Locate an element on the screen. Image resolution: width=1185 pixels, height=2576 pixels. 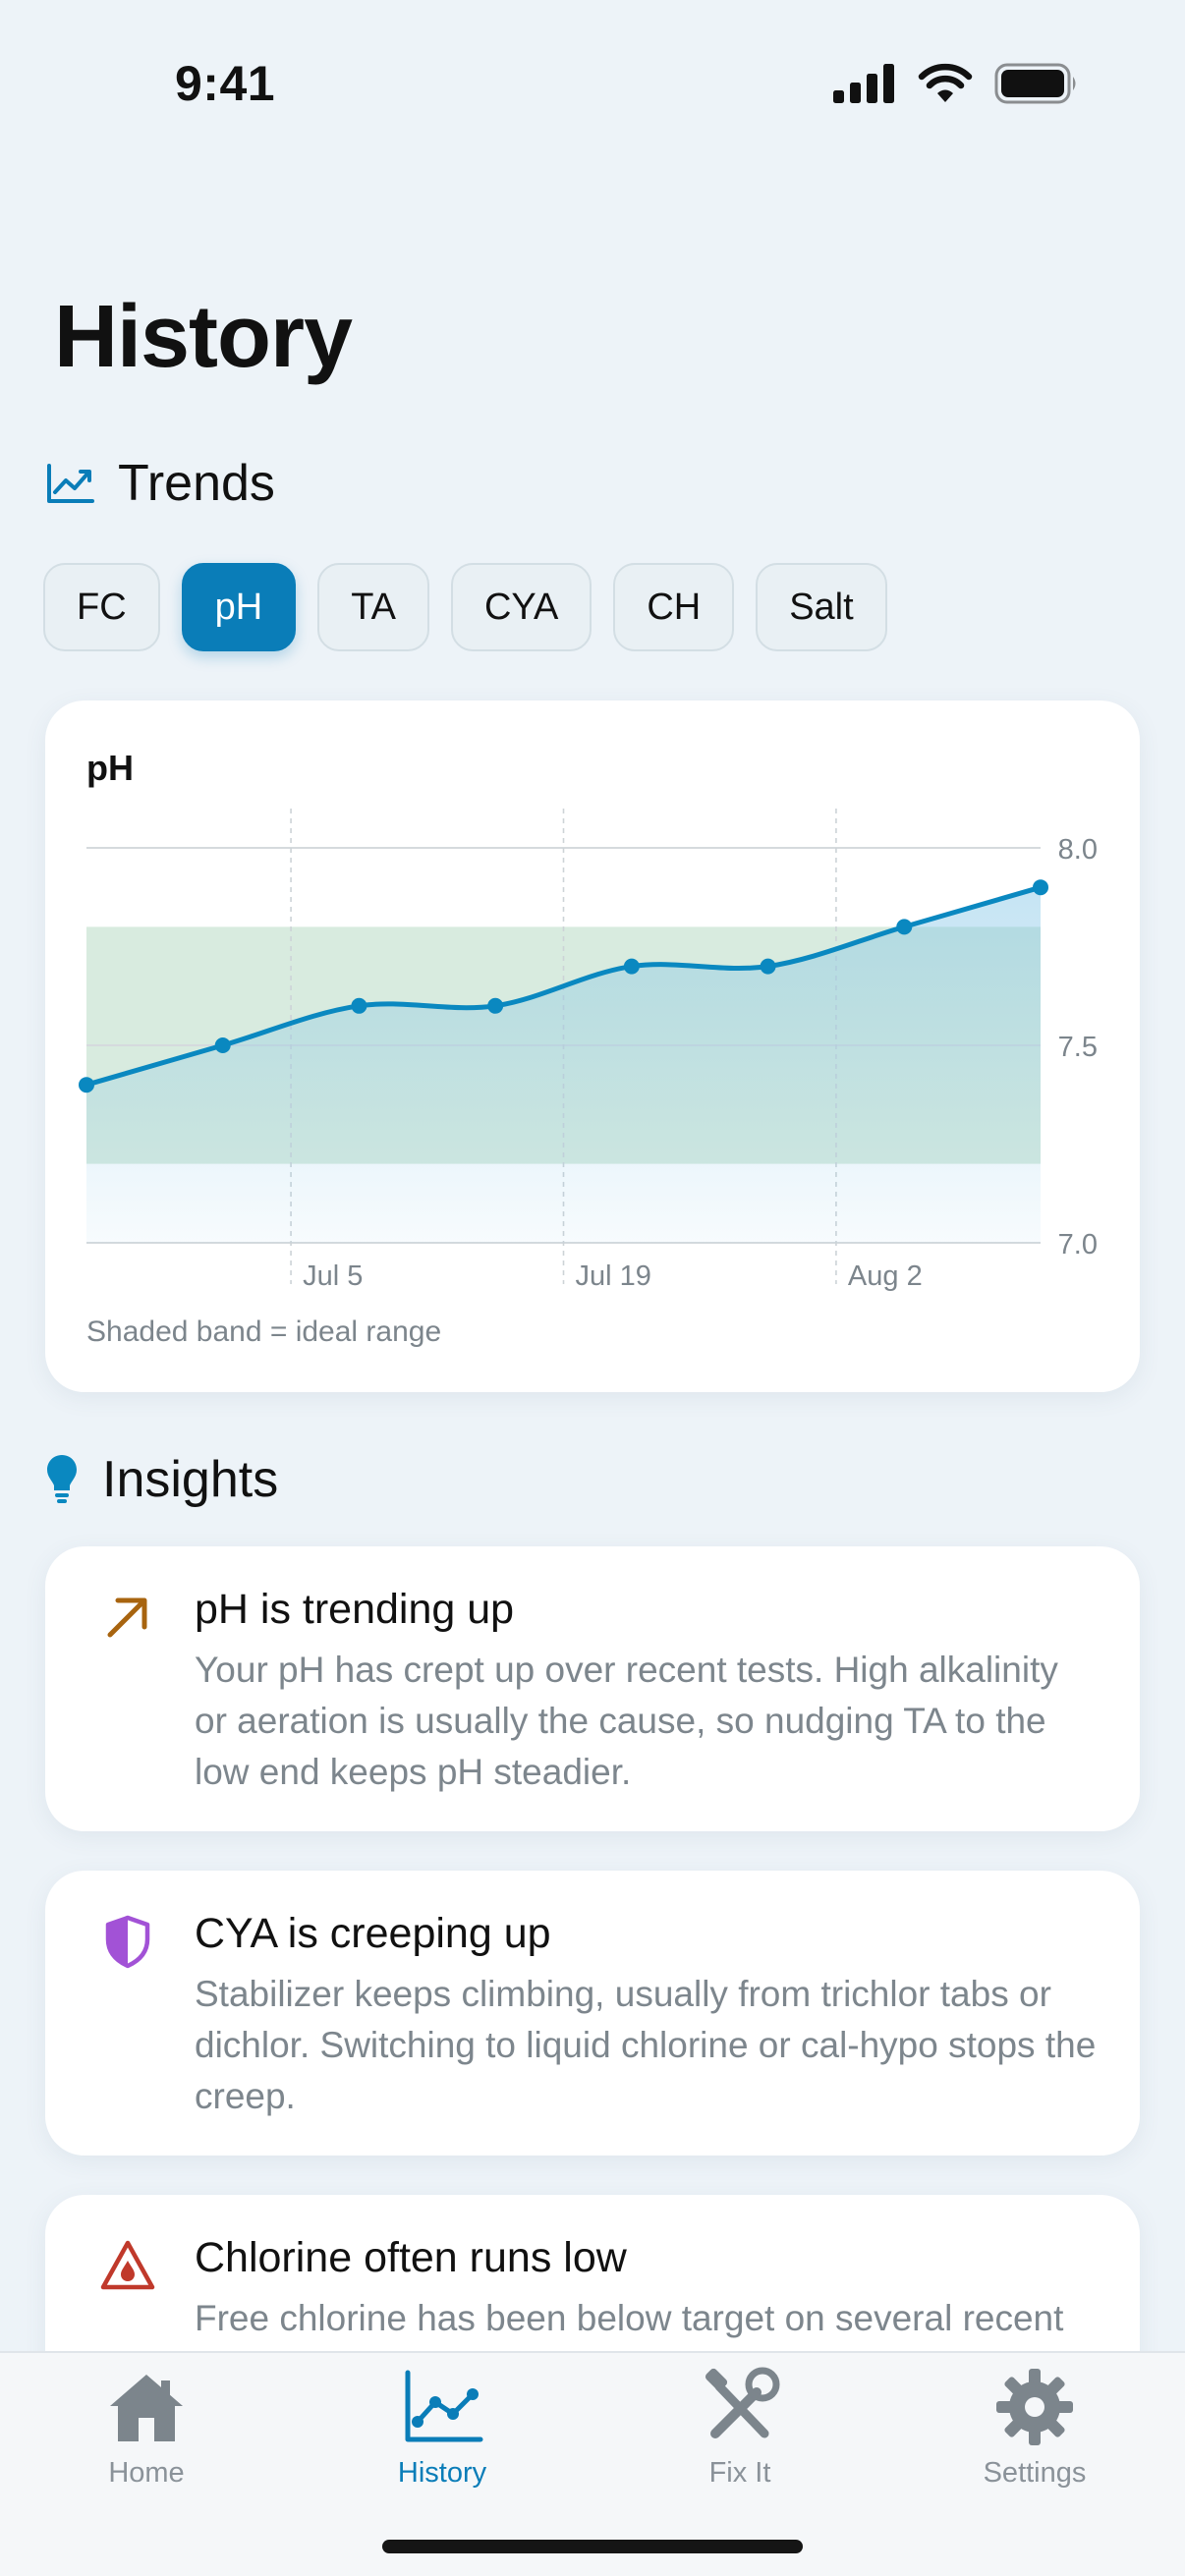
gear-icon is located at coordinates (1034, 2407).